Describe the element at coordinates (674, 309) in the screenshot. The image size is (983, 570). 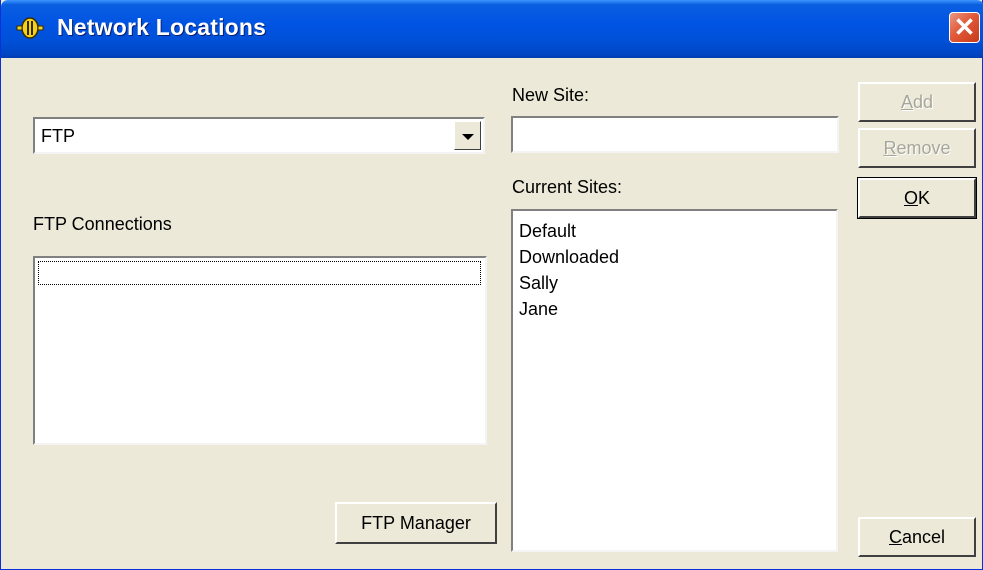
I see `list-item: Jane` at that location.